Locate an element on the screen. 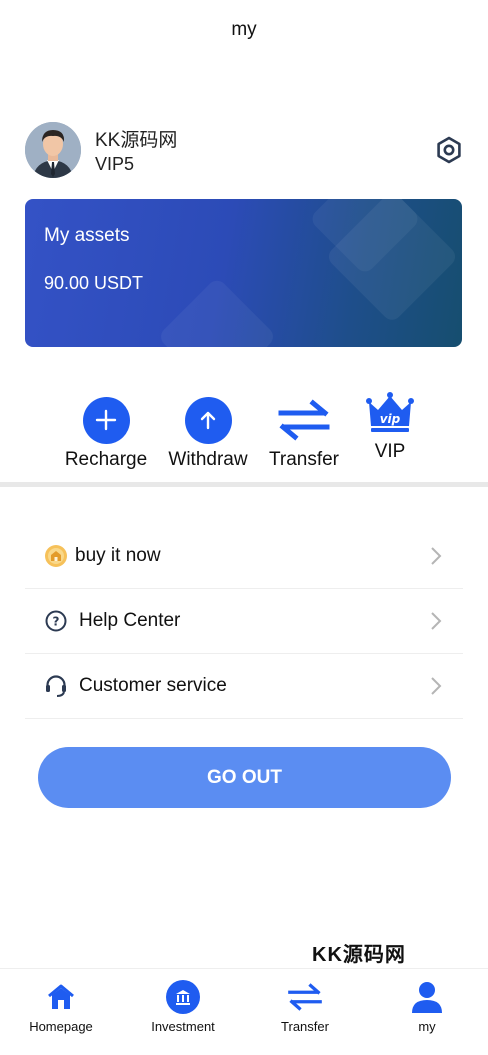  watermark-text: KK源码网 is located at coordinates (359, 955).